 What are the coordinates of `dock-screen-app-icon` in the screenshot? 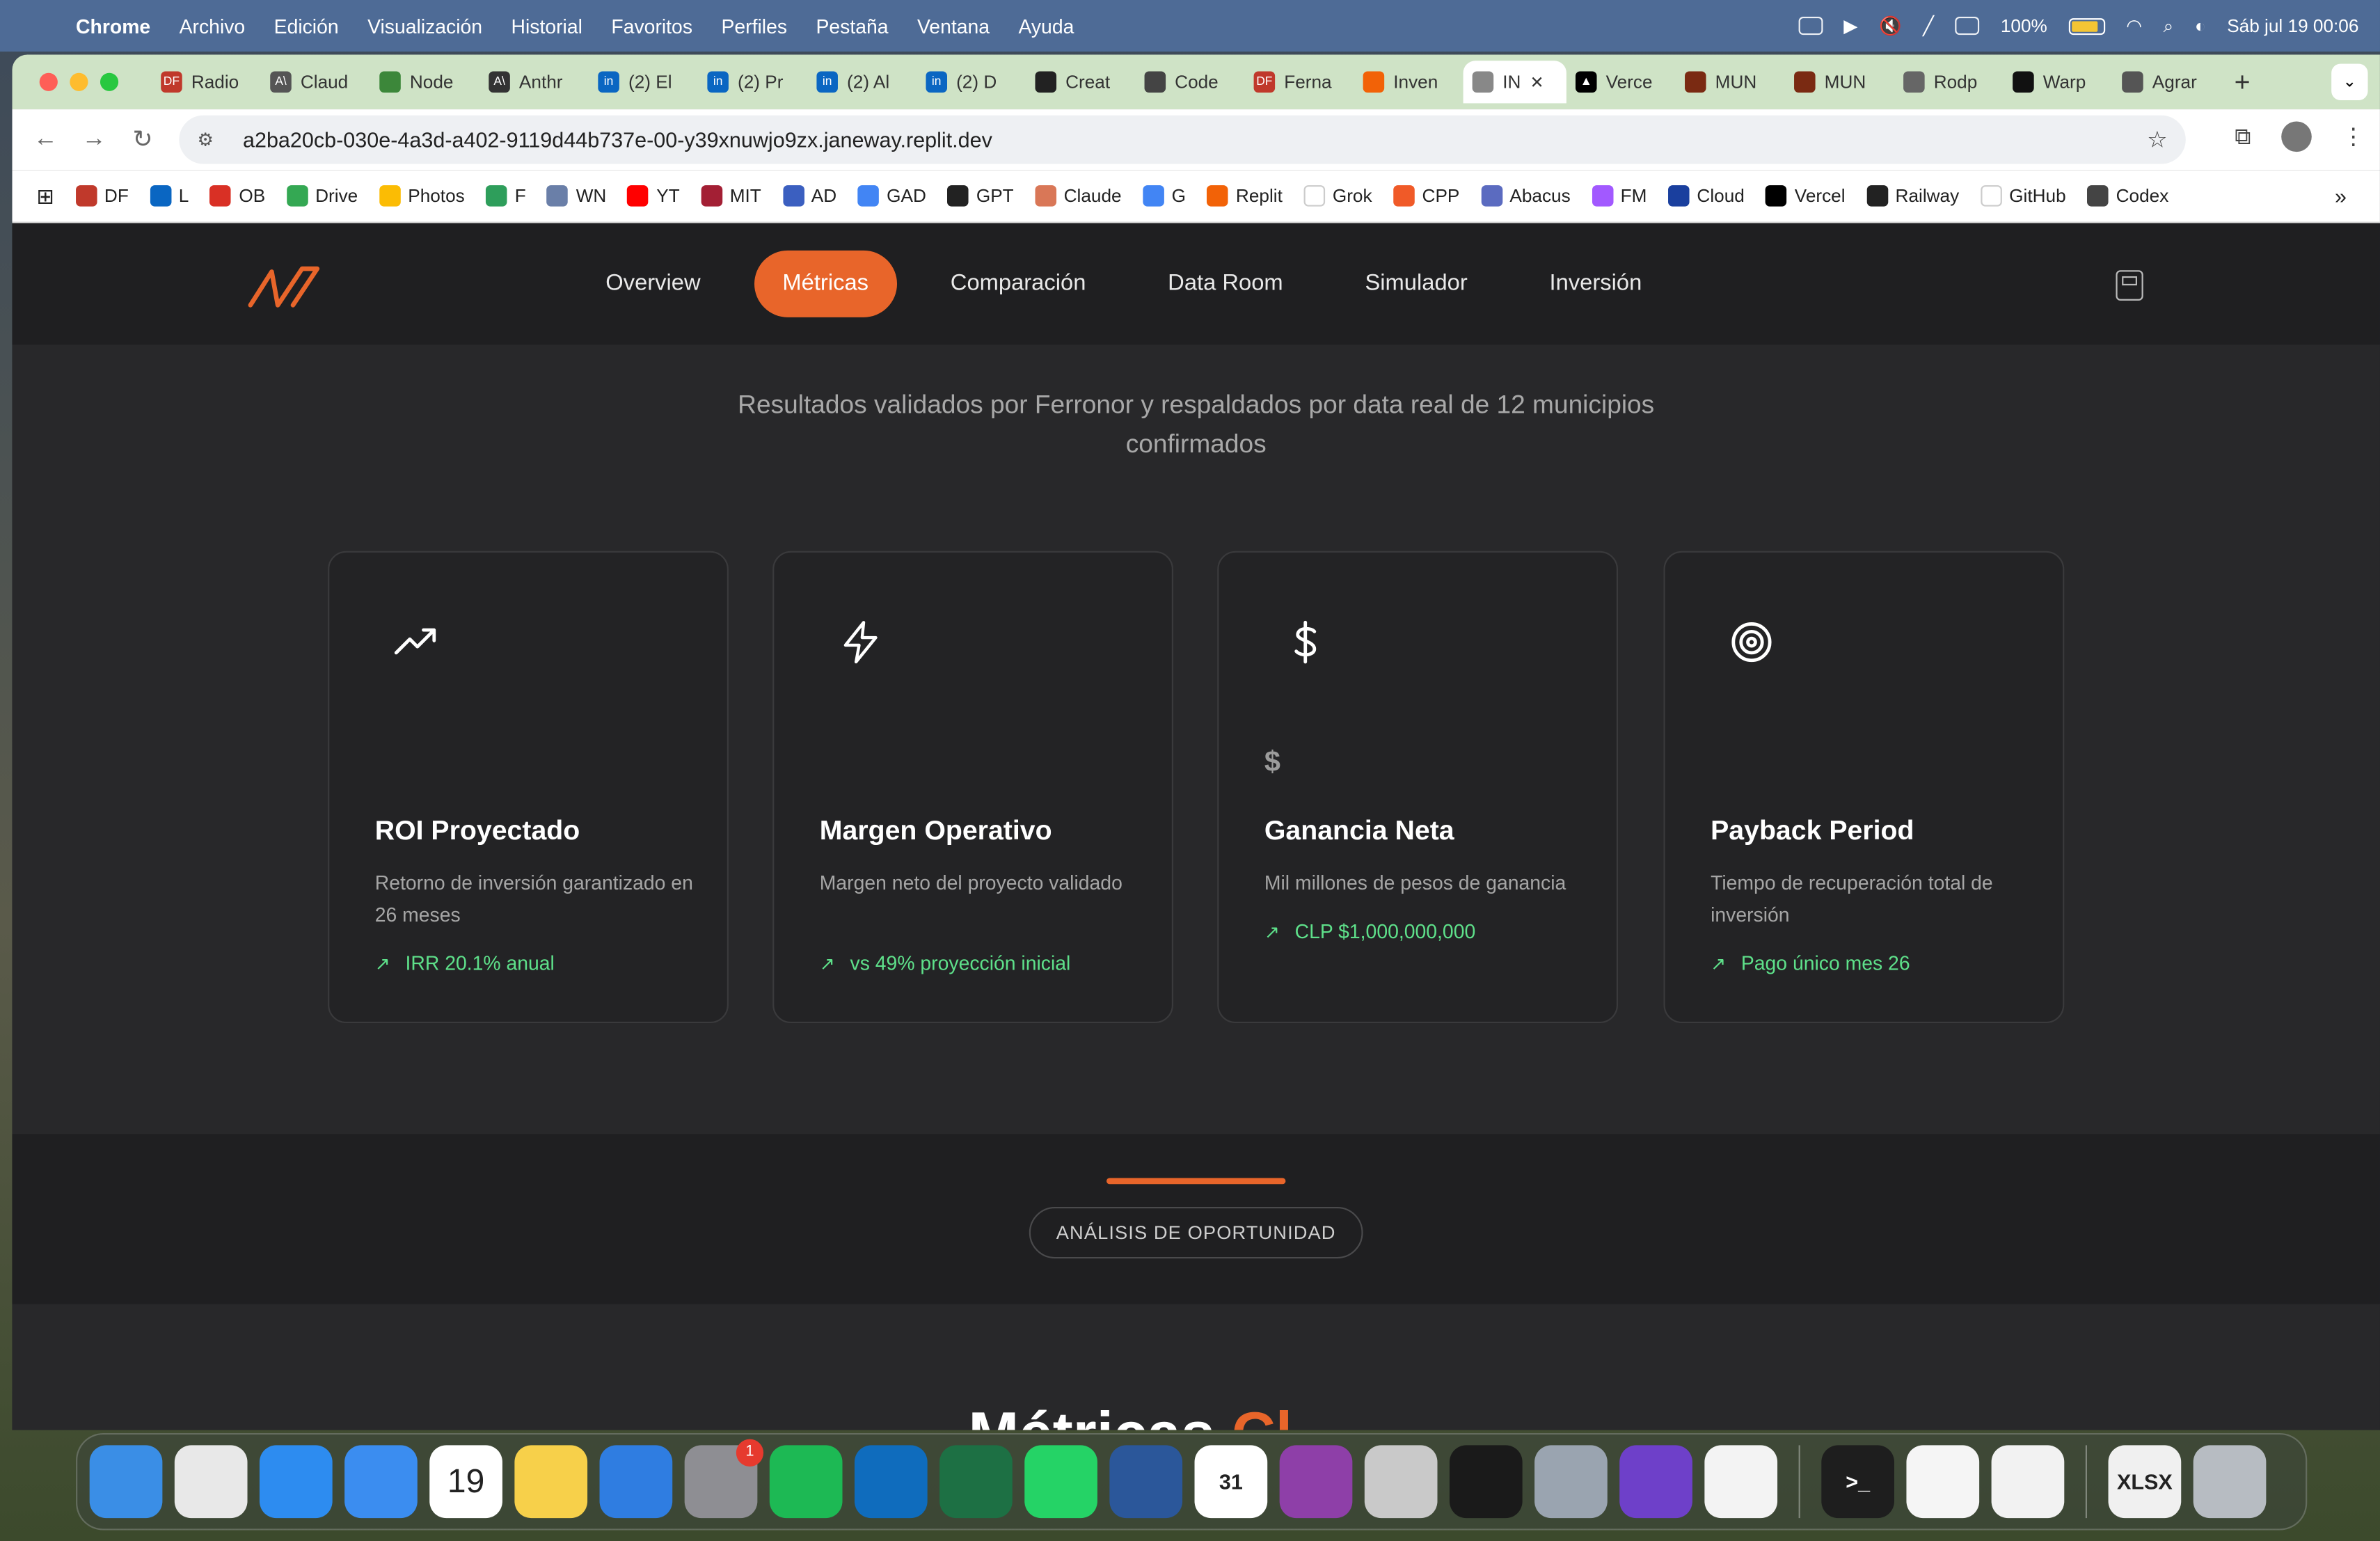 It's located at (1571, 1482).